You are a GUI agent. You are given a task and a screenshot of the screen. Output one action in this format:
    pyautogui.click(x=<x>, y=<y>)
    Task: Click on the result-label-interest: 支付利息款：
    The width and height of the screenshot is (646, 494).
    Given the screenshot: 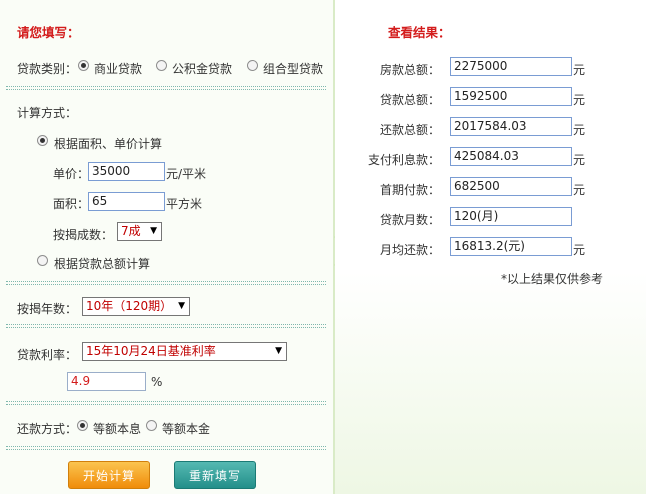 What is the action you would take?
    pyautogui.click(x=403, y=160)
    